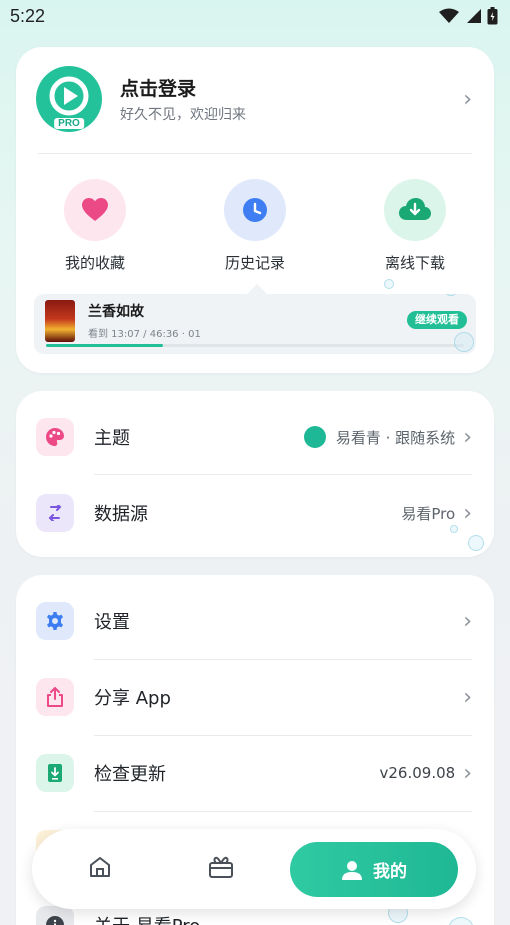 This screenshot has width=510, height=925. Describe the element at coordinates (69, 123) in the screenshot. I see `pro-badge: PRO` at that location.